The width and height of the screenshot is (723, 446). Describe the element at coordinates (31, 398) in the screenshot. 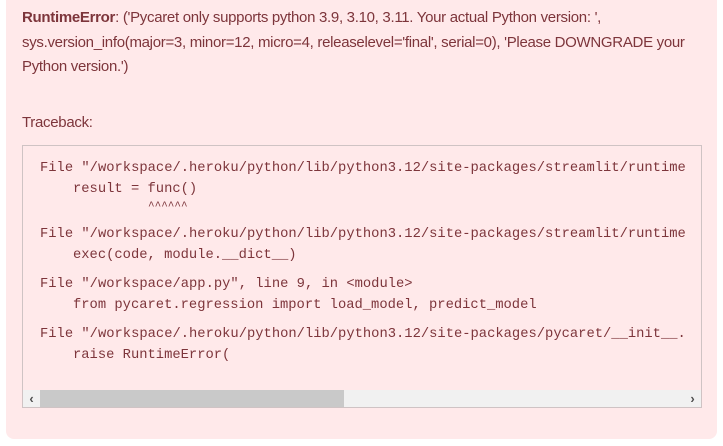

I see `chevron-left-icon: ‹` at that location.